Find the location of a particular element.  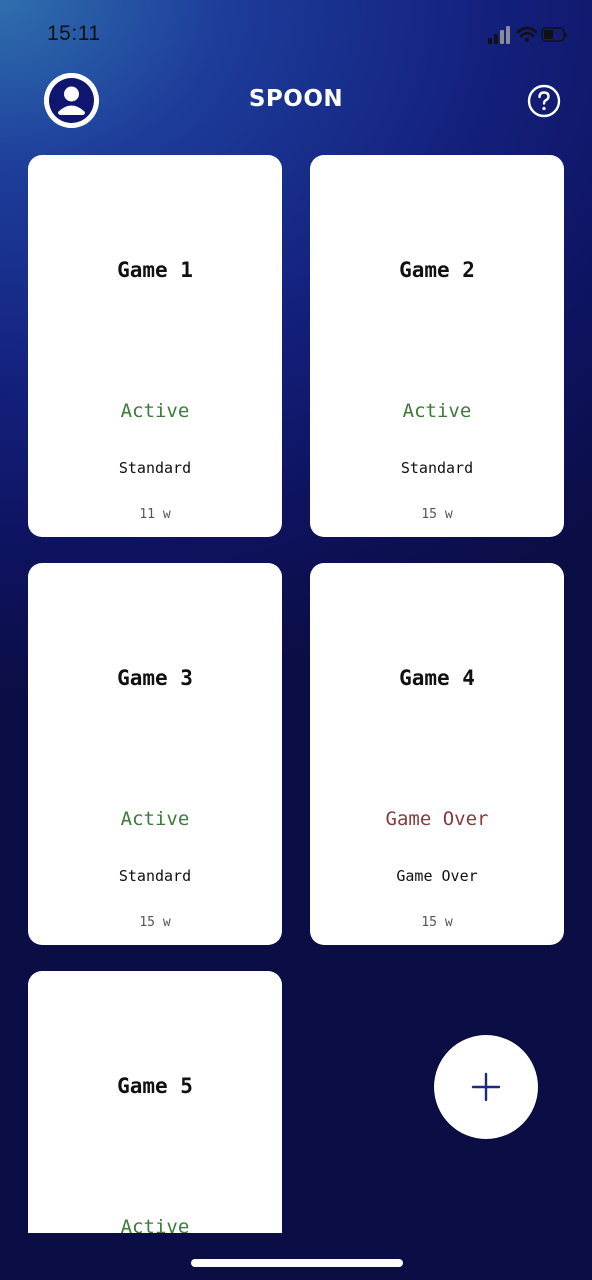

game-mode: Game Over is located at coordinates (437, 876).